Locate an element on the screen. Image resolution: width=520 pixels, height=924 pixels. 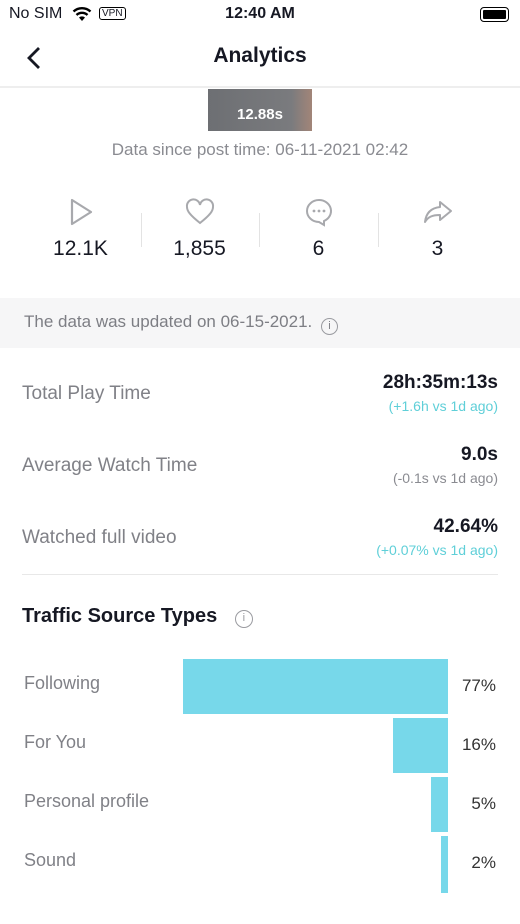
stat-shares: 3 is located at coordinates (437, 228).